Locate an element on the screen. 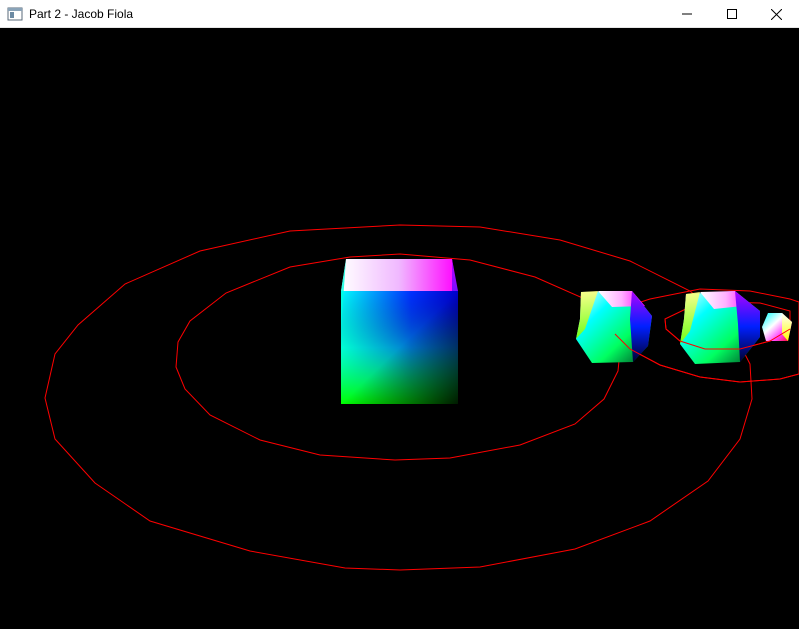 This screenshot has width=799, height=629. app-window-icon is located at coordinates (15, 13).